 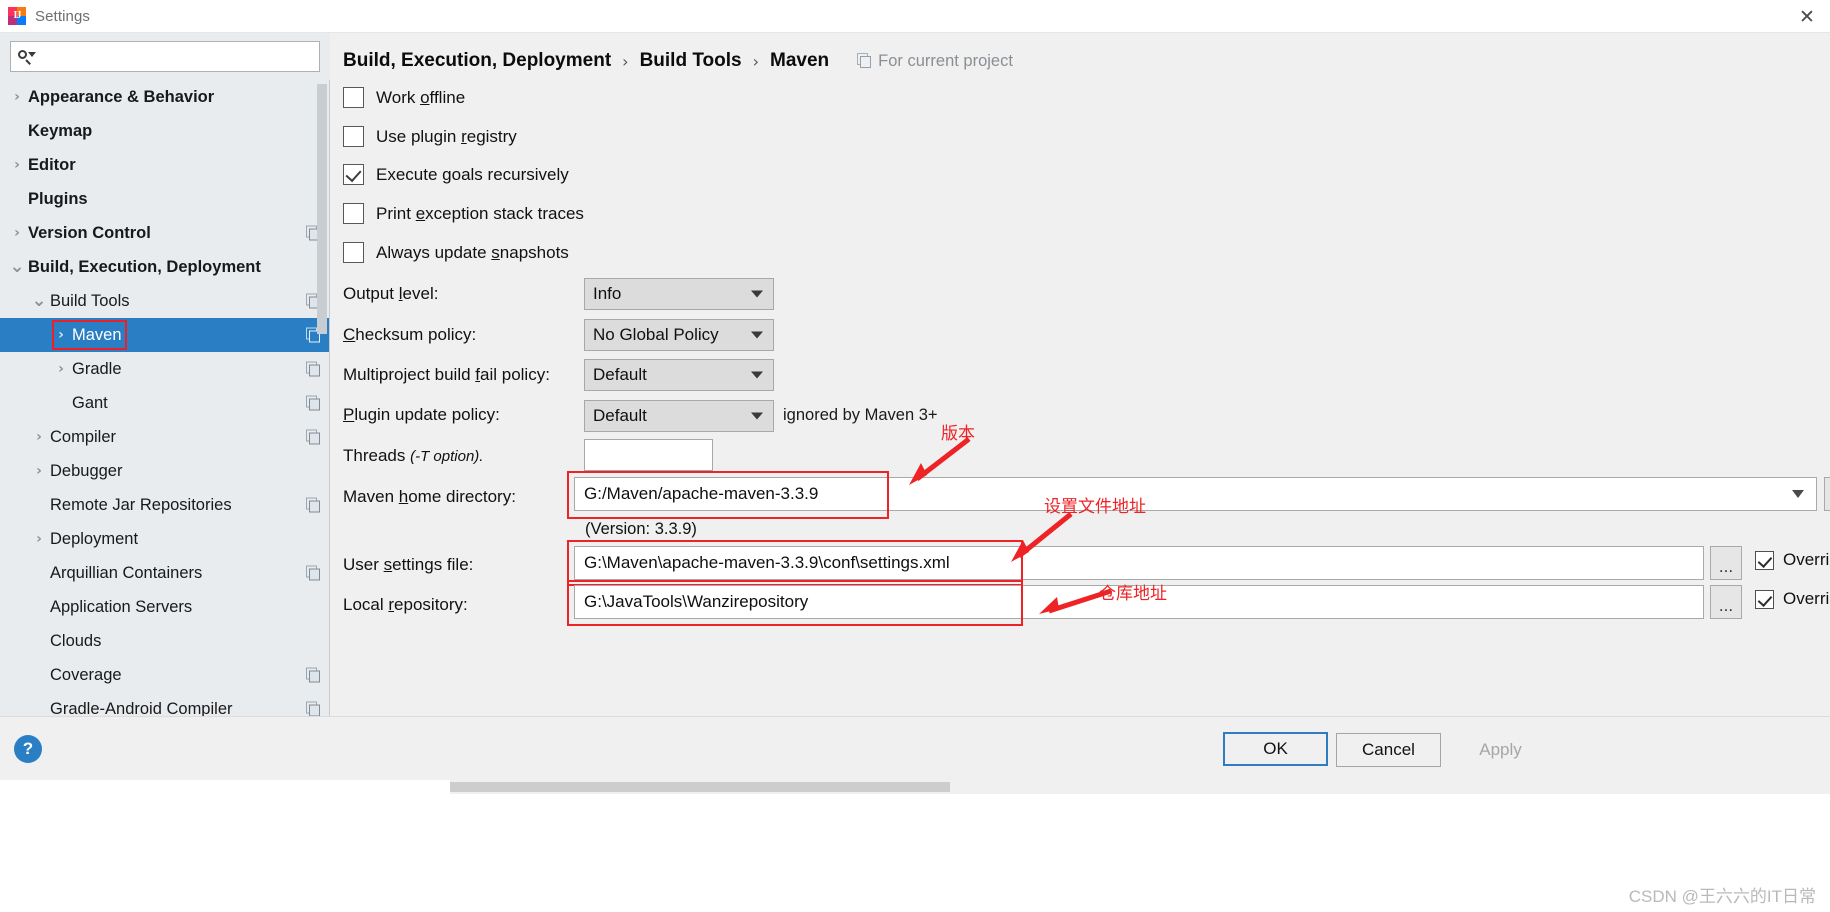 I want to click on watermark: CSDN @王六六的IT日常, so click(x=1722, y=896).